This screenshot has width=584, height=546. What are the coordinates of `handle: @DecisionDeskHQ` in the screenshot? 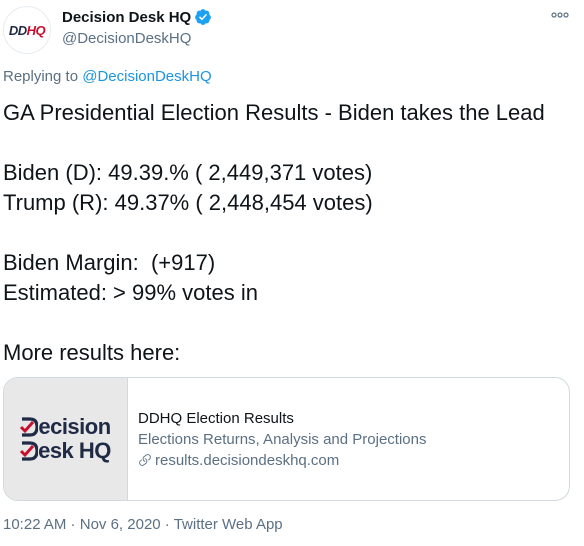 It's located at (126, 38).